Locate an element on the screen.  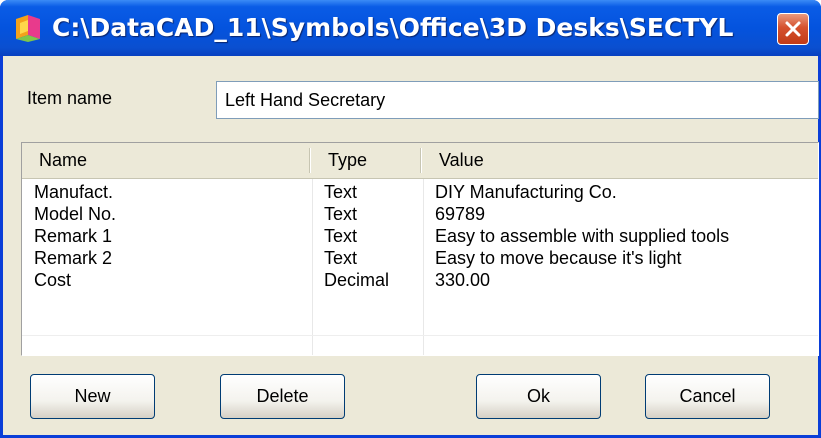
cell-name: Cost is located at coordinates (52, 280).